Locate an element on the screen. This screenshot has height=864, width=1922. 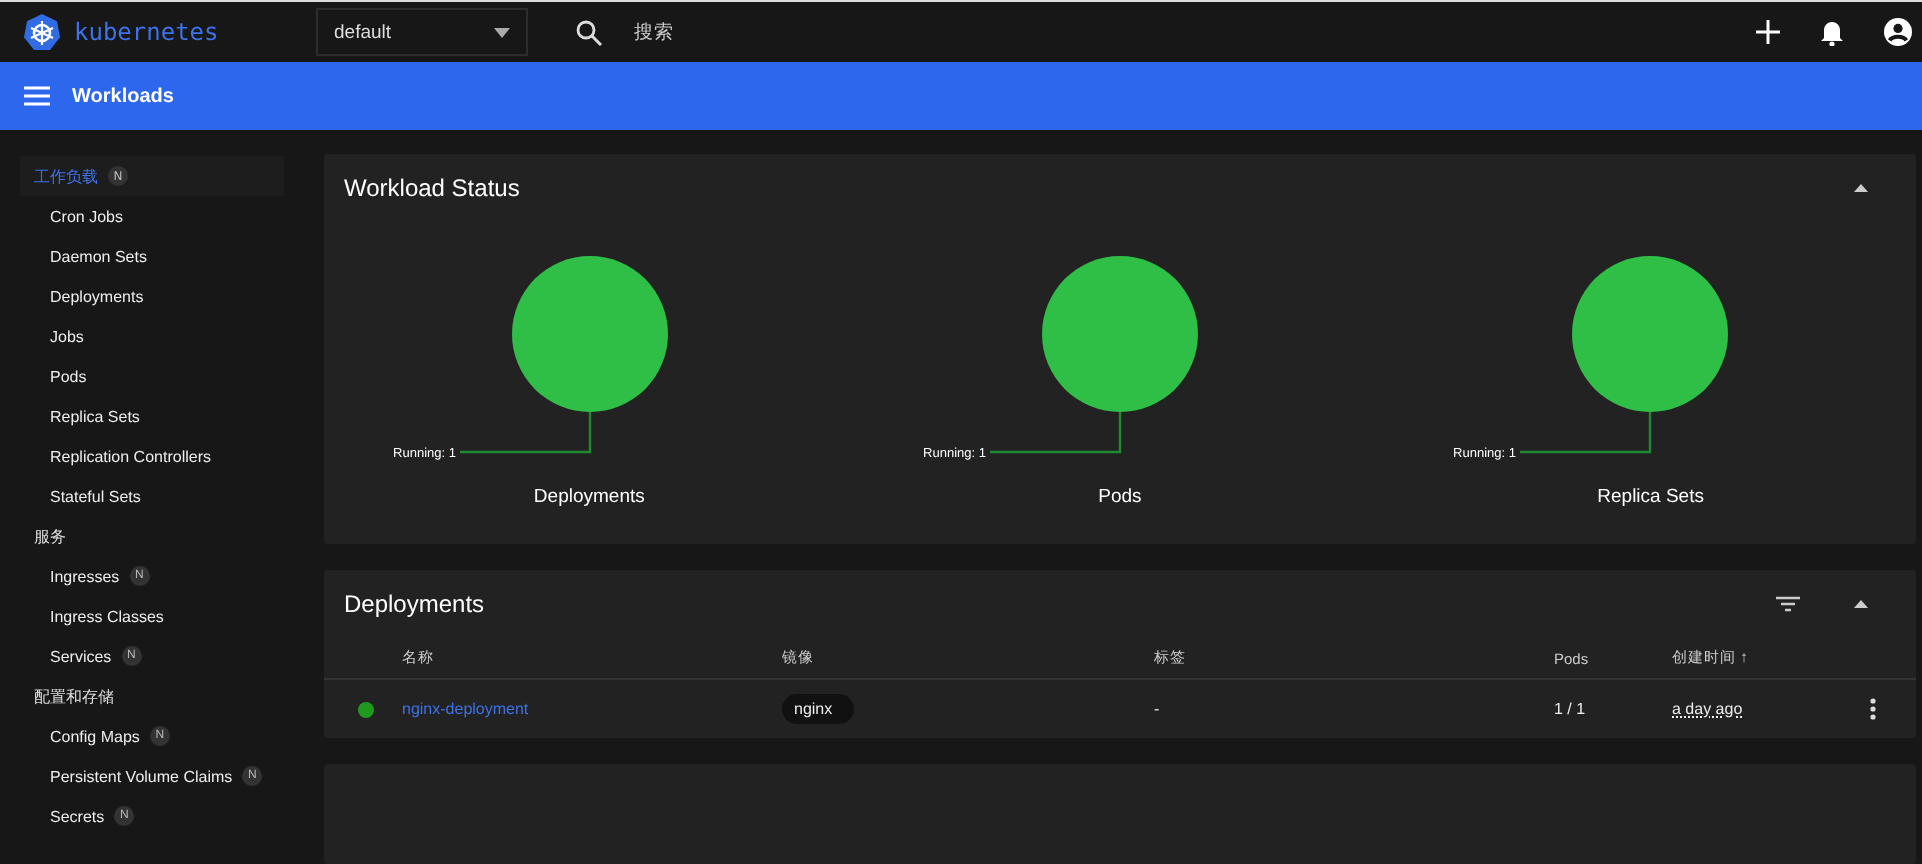
chart-title: Deployments is located at coordinates (589, 497).